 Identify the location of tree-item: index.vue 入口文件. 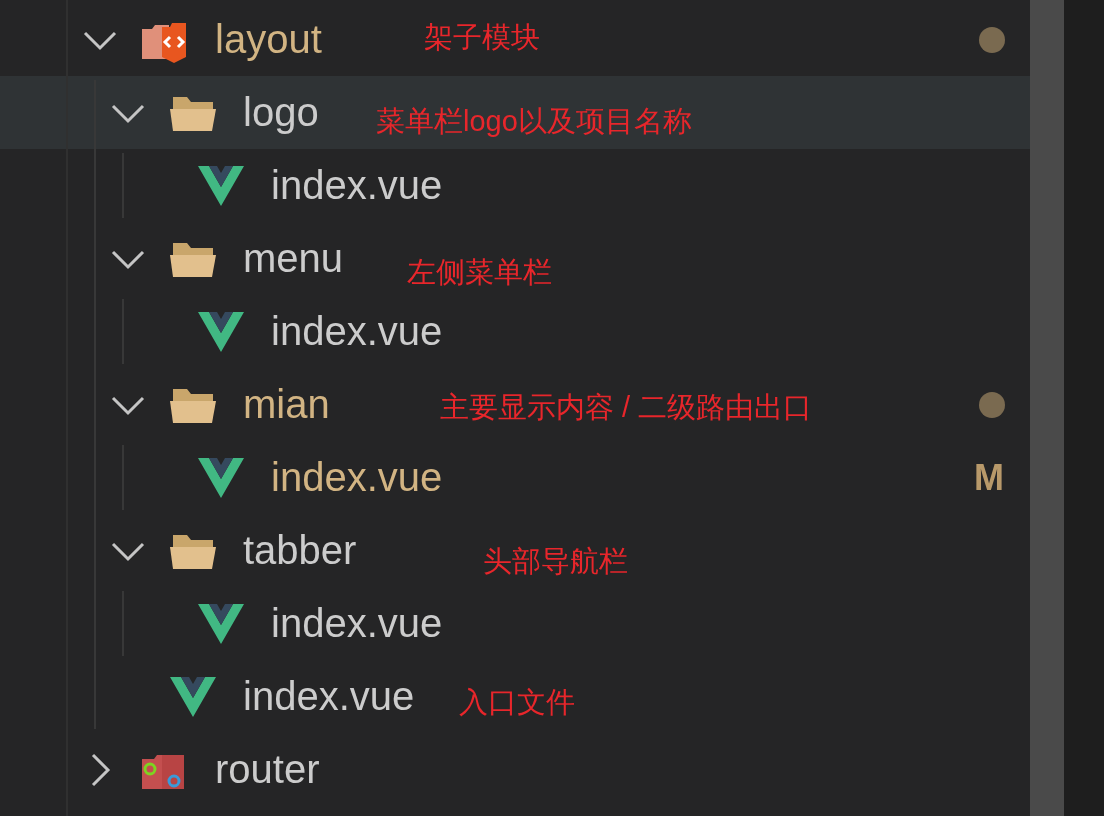
(515, 696).